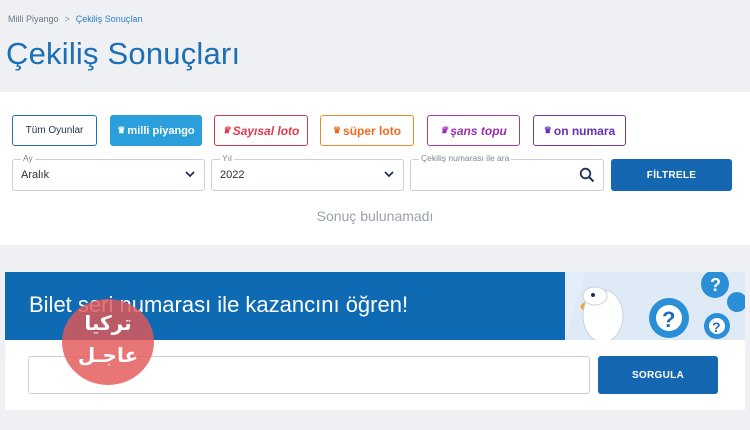 The height and width of the screenshot is (430, 750). What do you see at coordinates (33, 19) in the screenshot?
I see `breadcrumb-home-link: Milli Piyango` at bounding box center [33, 19].